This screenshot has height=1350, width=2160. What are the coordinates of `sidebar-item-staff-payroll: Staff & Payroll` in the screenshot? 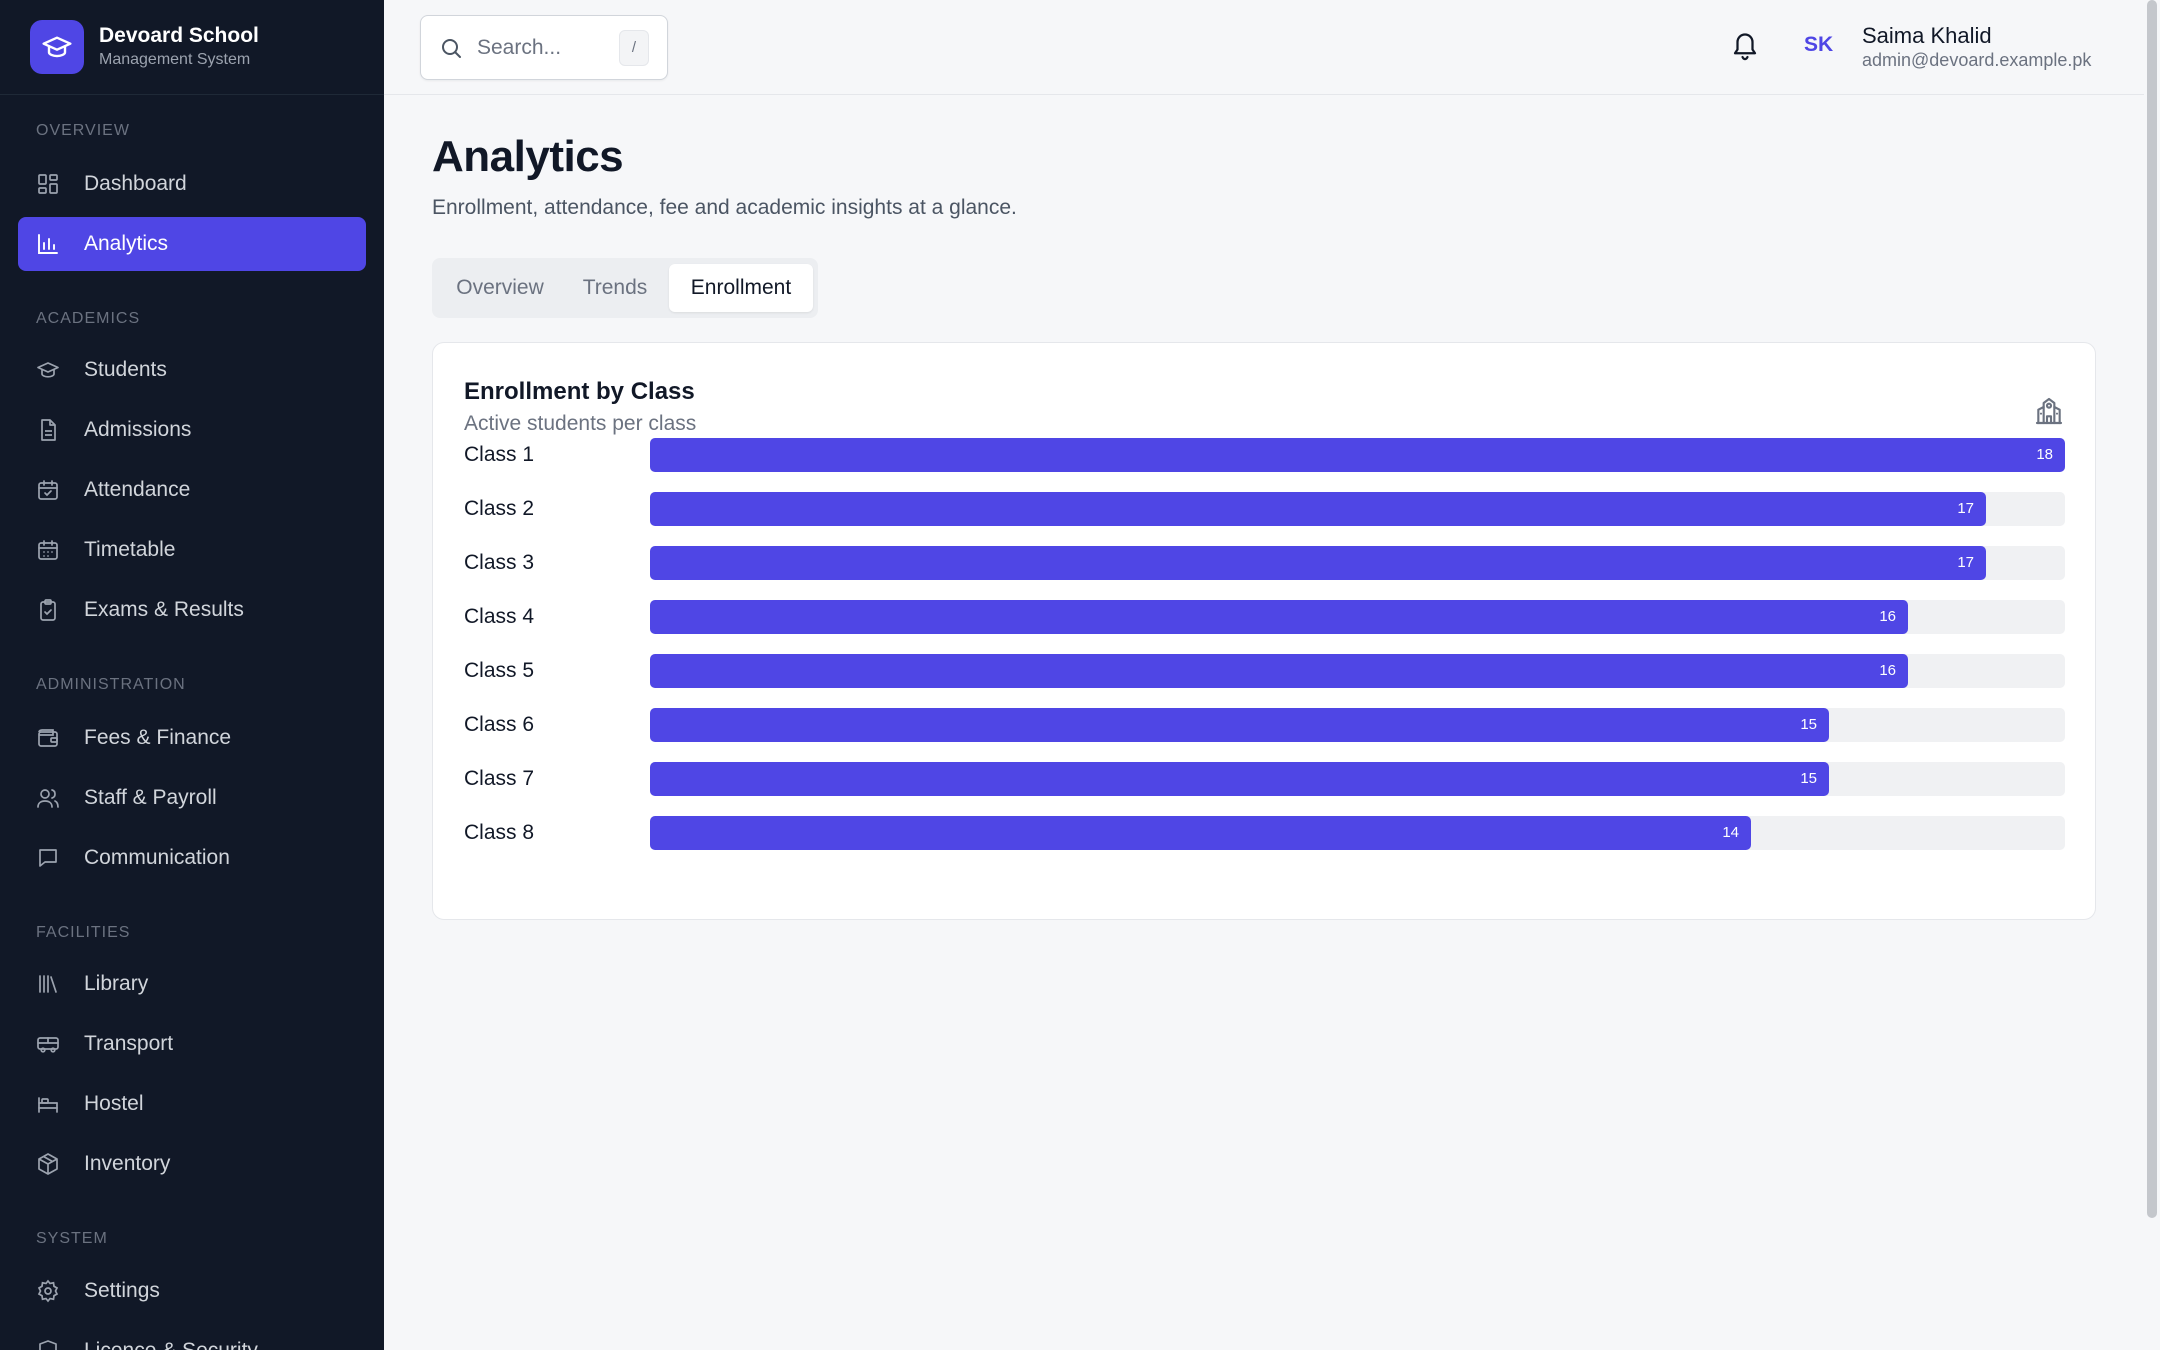 It's located at (192, 798).